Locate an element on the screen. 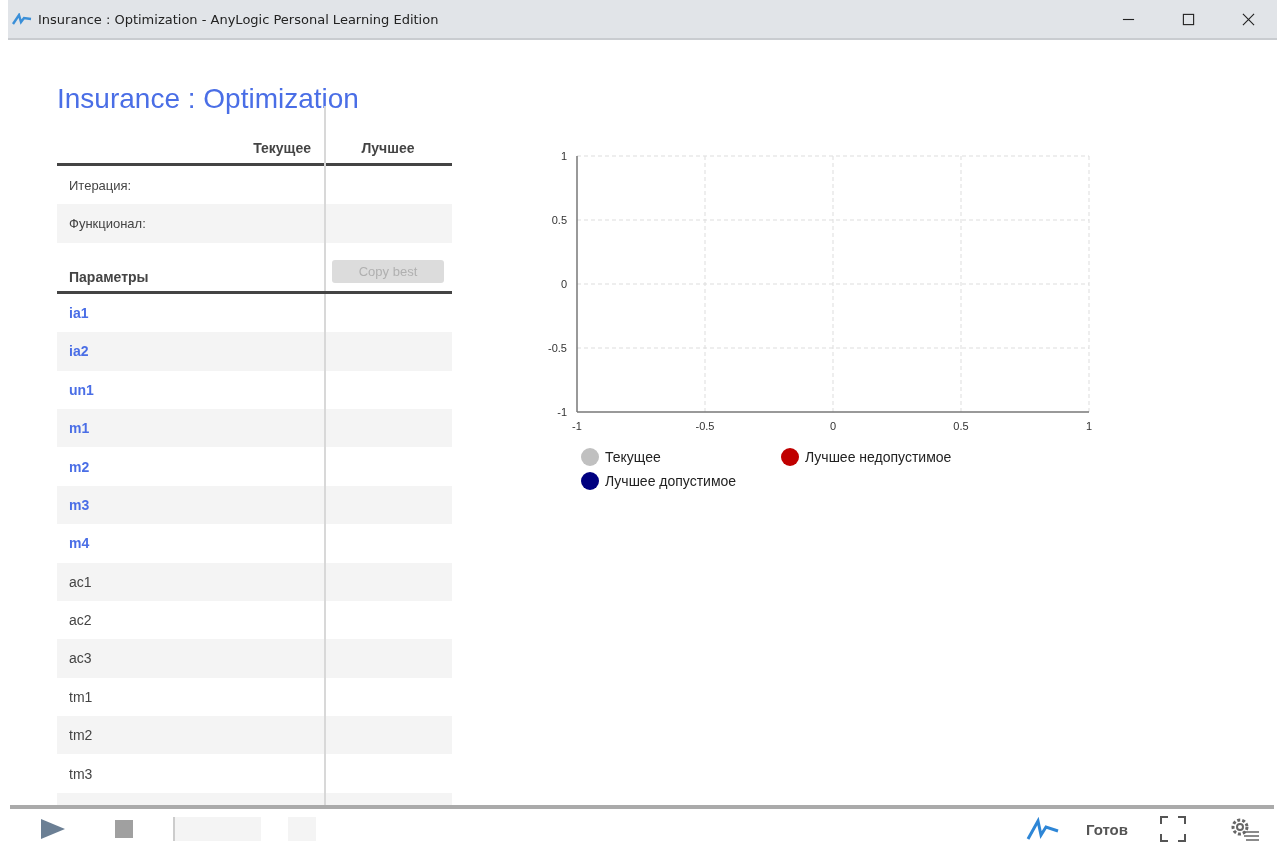 The width and height of the screenshot is (1277, 853). legend-label: Лучшее допустимое is located at coordinates (671, 481).